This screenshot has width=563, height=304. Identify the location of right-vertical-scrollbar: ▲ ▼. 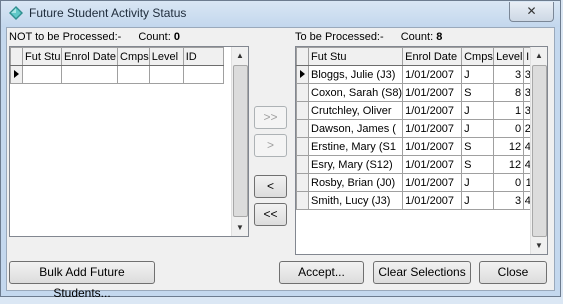
(538, 150).